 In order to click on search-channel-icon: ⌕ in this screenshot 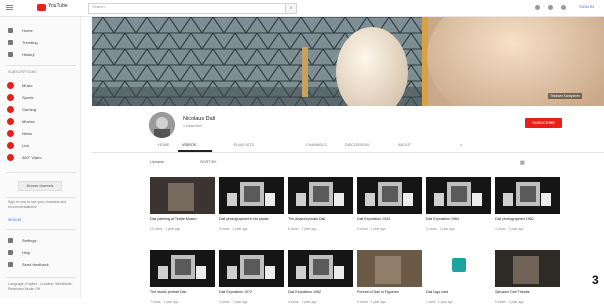, I will do `click(461, 145)`.